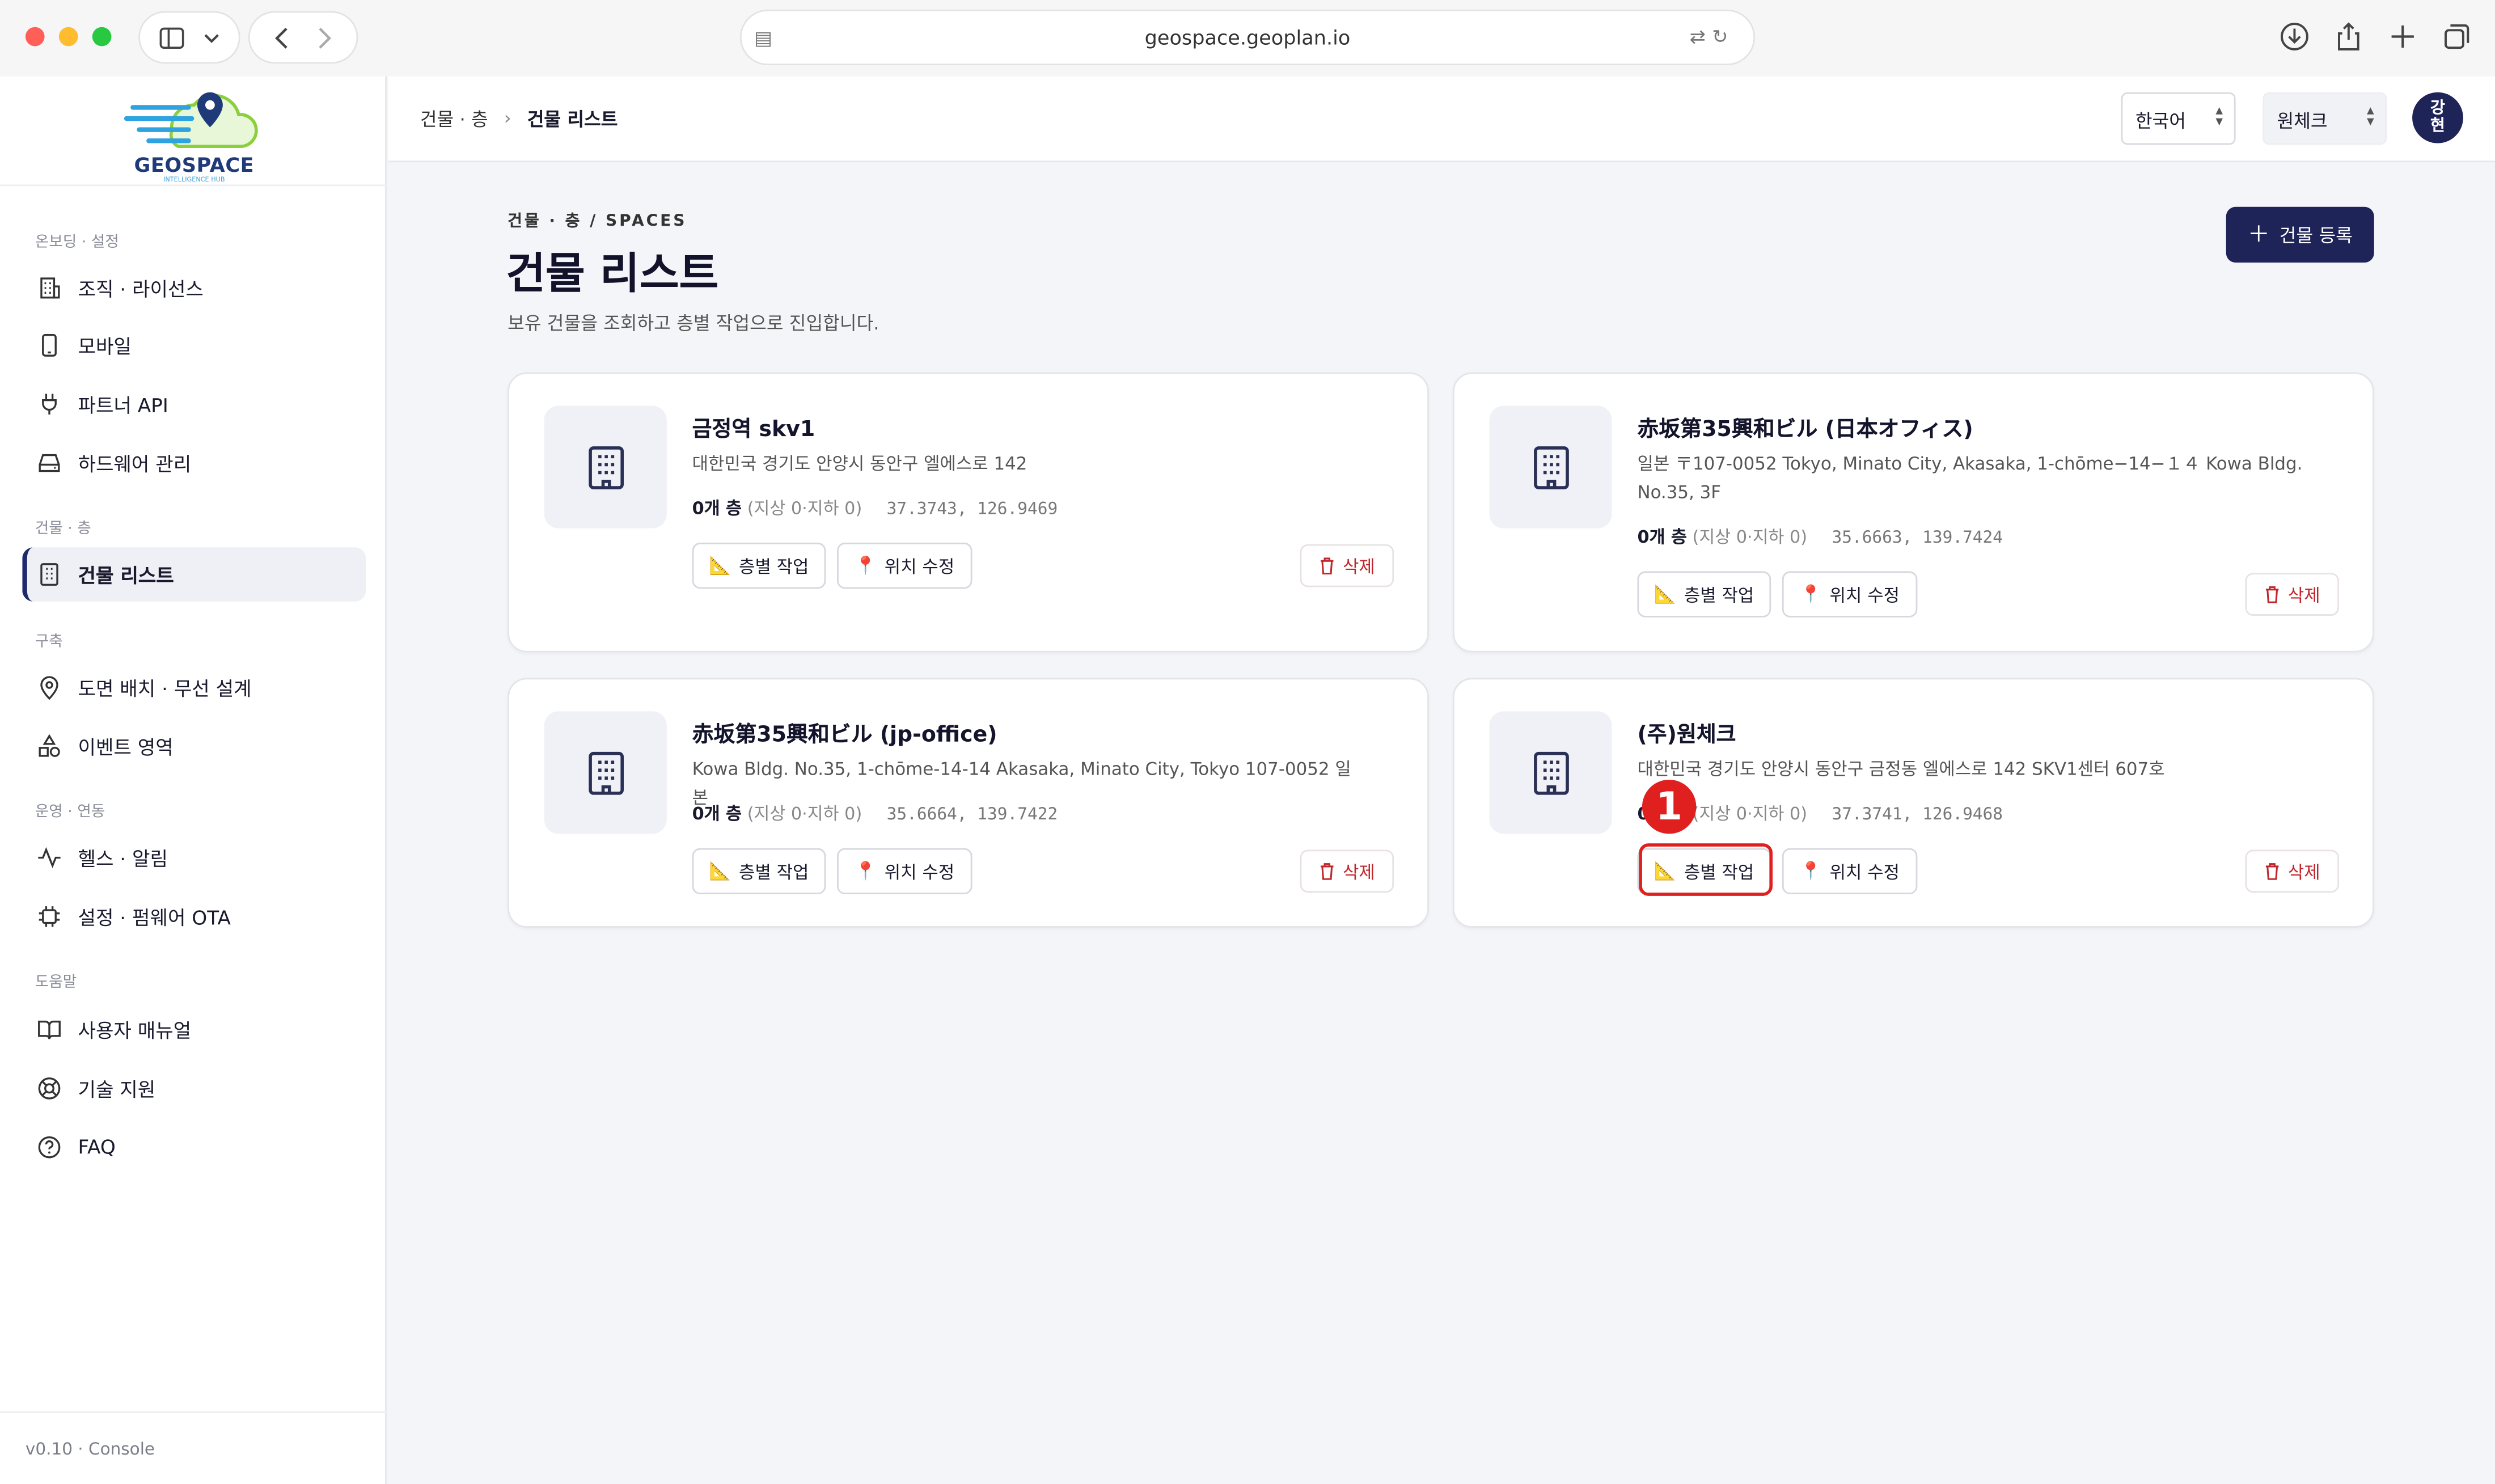  What do you see at coordinates (172, 37) in the screenshot?
I see `sidebar-toggle-icon` at bounding box center [172, 37].